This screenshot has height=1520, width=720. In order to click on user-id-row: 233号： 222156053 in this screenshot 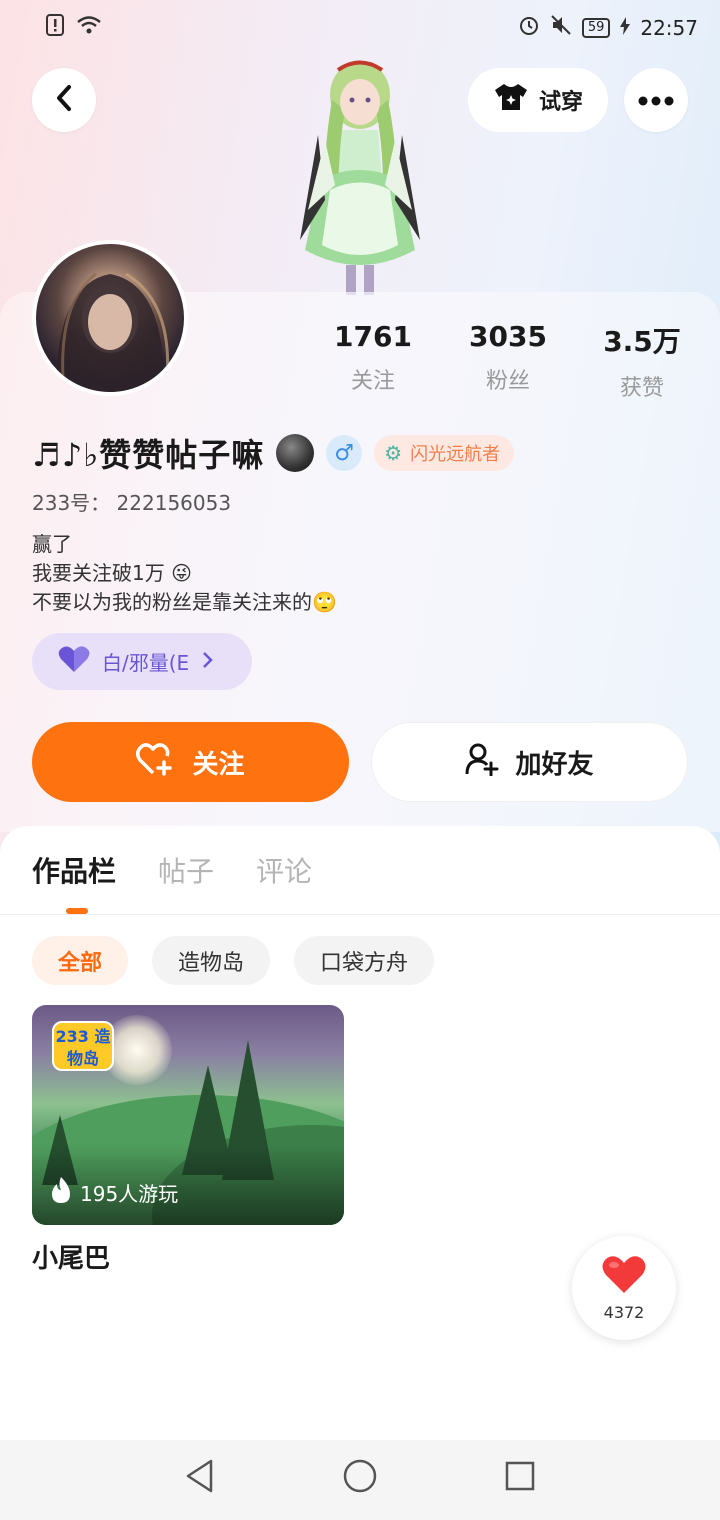, I will do `click(131, 501)`.